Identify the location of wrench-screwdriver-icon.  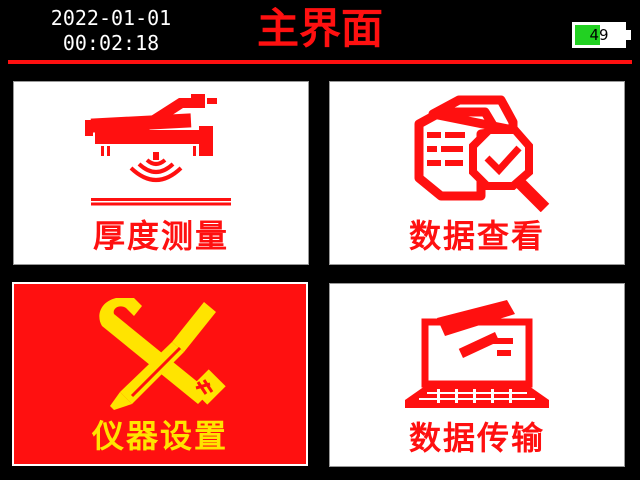
(160, 353).